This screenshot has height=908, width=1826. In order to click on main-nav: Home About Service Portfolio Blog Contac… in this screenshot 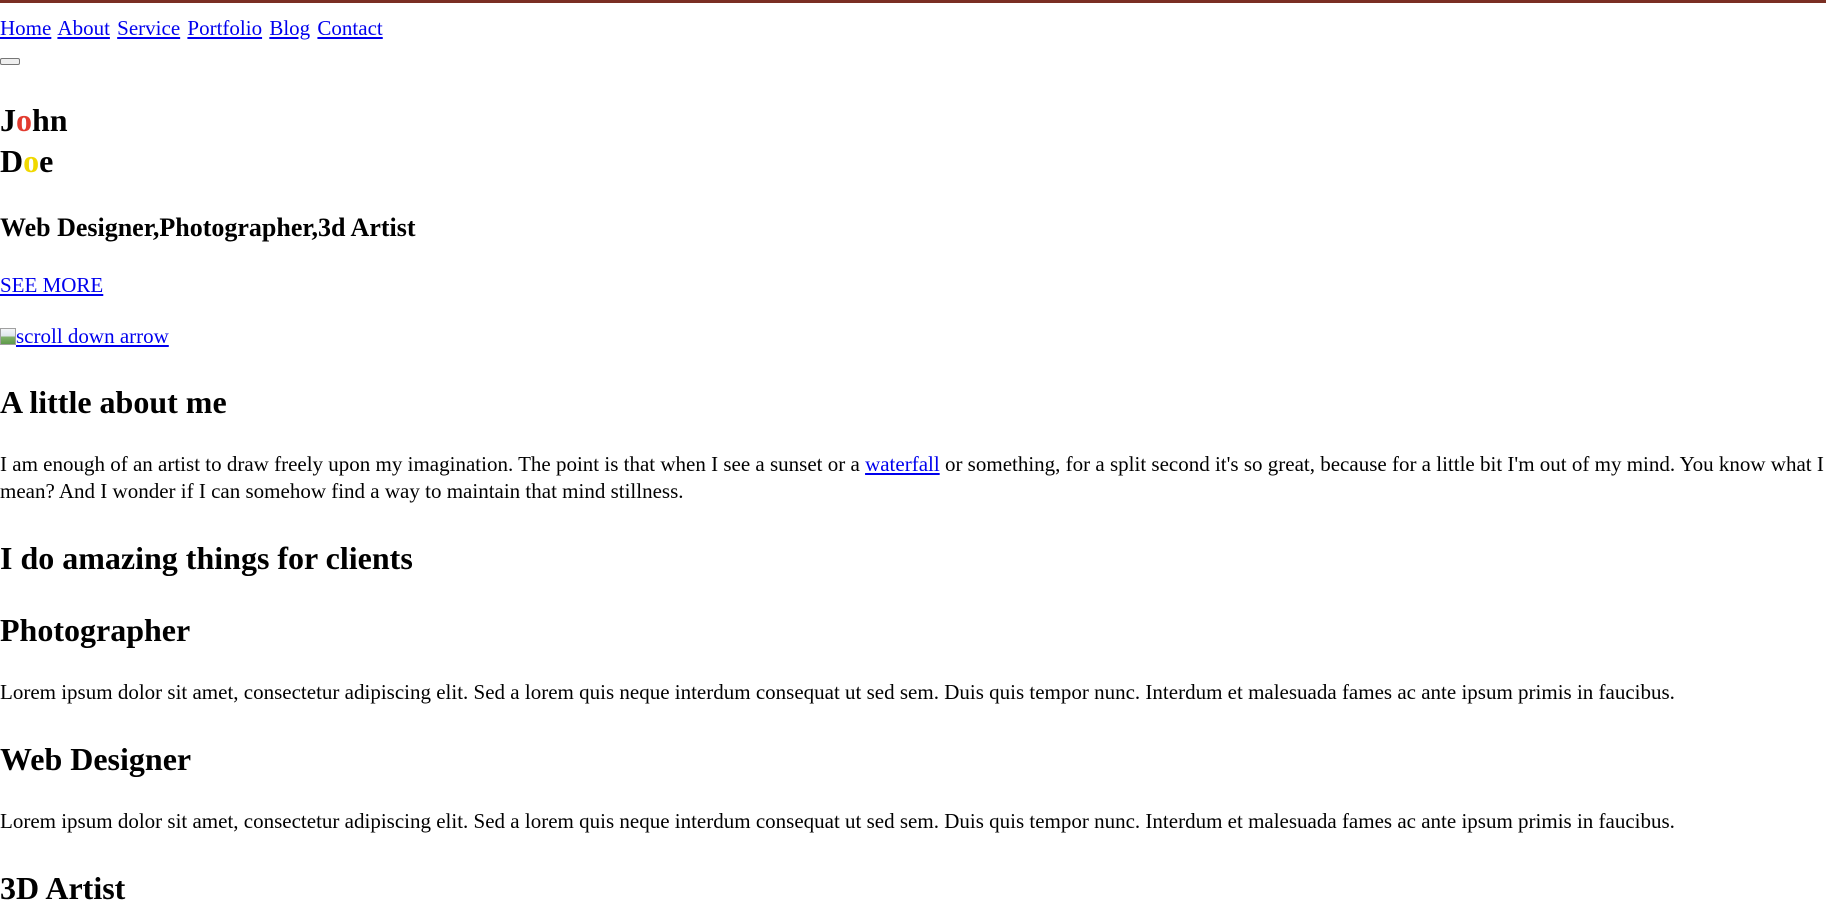, I will do `click(192, 28)`.